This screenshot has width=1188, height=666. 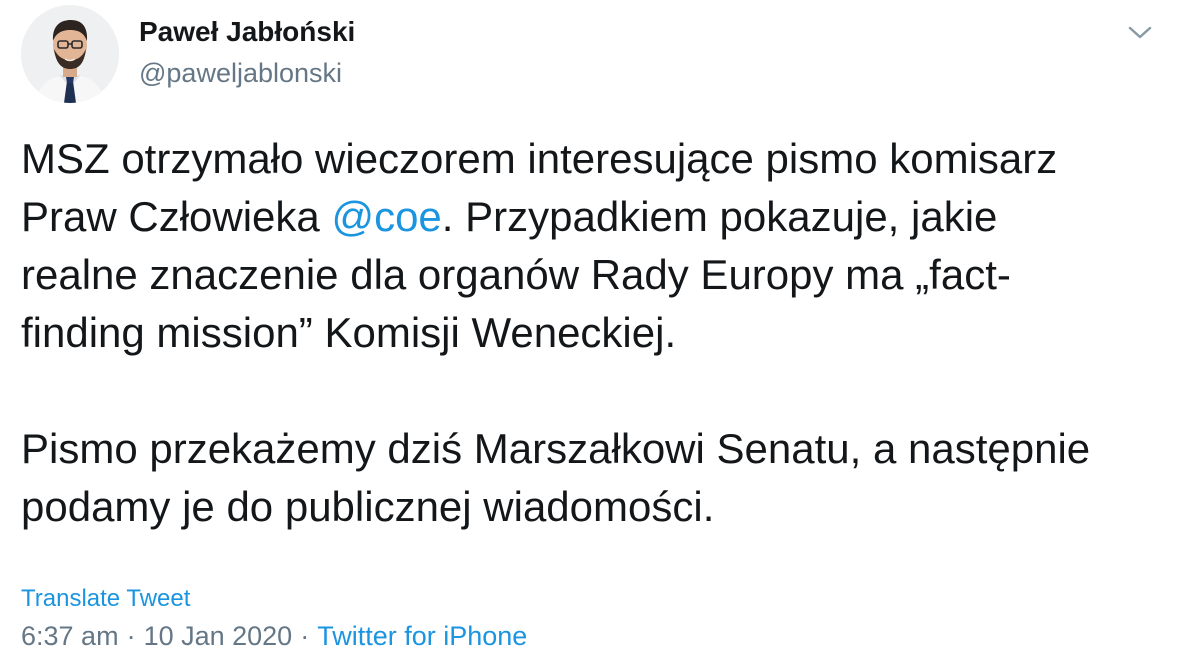 What do you see at coordinates (349, 332) in the screenshot?
I see `tweet-text-segment: finding mission” Komisji Weneckiej.` at bounding box center [349, 332].